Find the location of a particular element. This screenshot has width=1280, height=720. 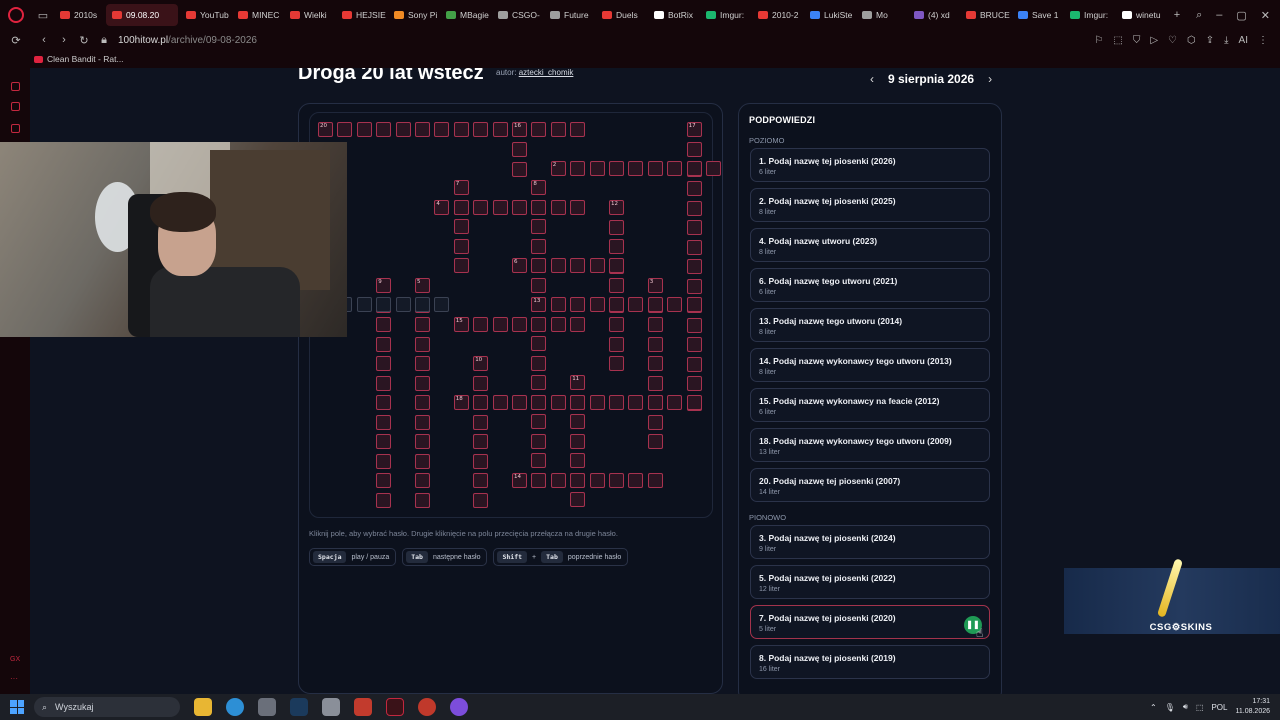

messenger-icon is located at coordinates (15, 106).